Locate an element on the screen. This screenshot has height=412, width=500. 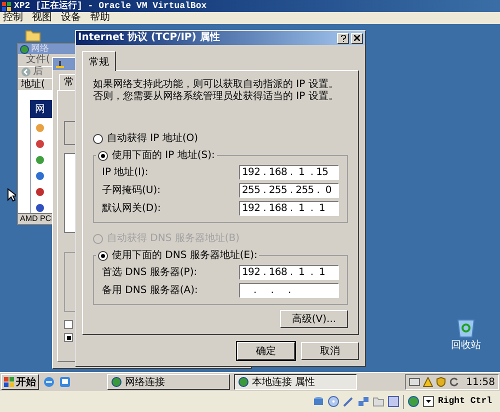
warning-icon is located at coordinates (428, 382).